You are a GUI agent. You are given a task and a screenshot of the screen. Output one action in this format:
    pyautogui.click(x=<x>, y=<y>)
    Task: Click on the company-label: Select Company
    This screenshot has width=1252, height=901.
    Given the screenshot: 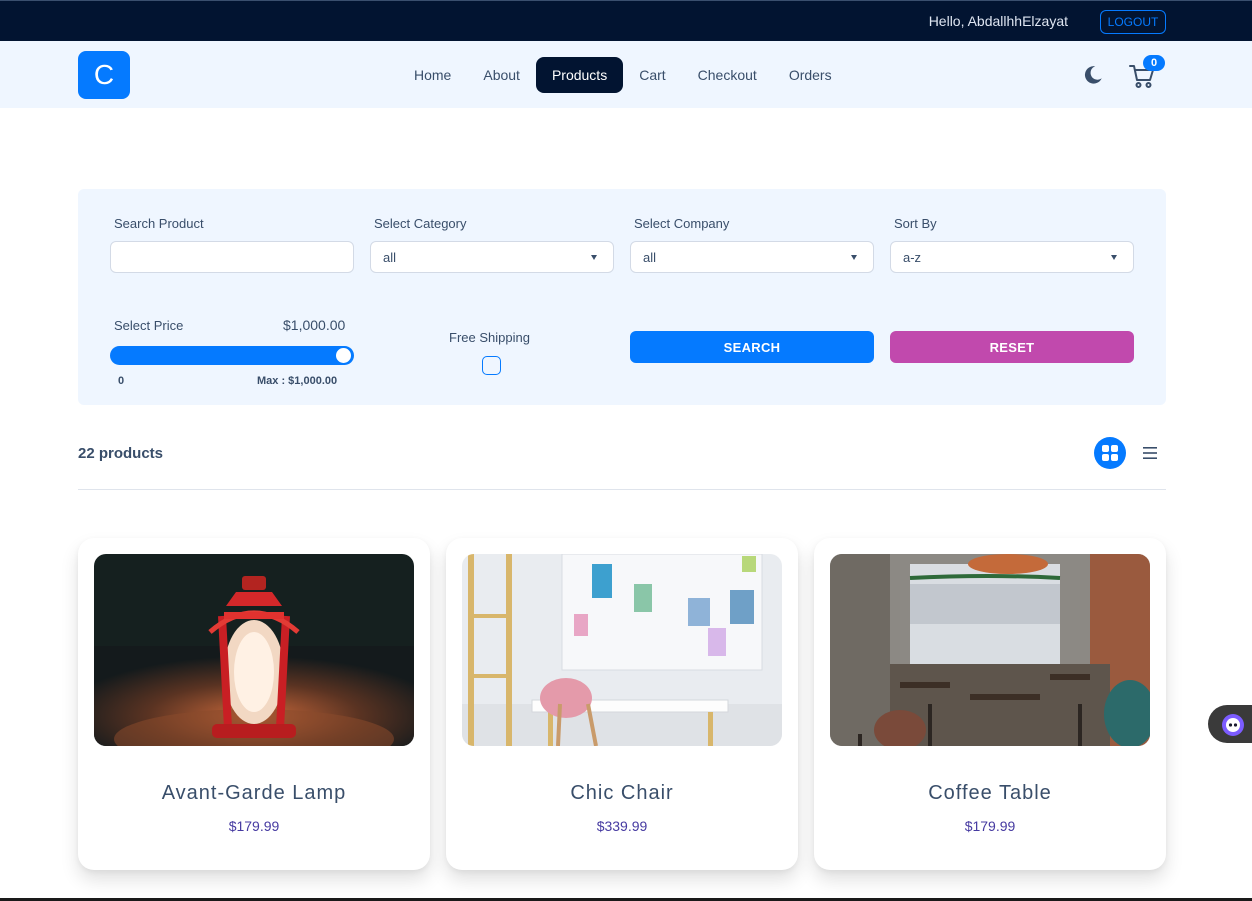 What is the action you would take?
    pyautogui.click(x=682, y=223)
    